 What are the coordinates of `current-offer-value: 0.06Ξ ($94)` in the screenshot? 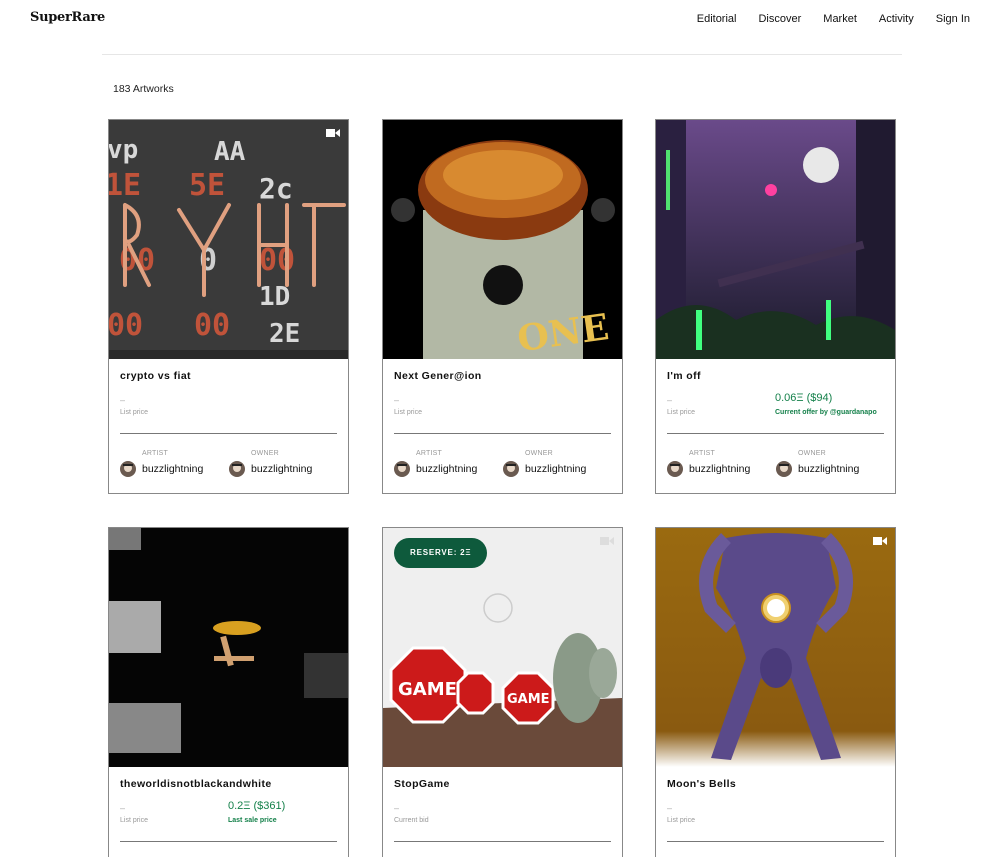 It's located at (804, 398).